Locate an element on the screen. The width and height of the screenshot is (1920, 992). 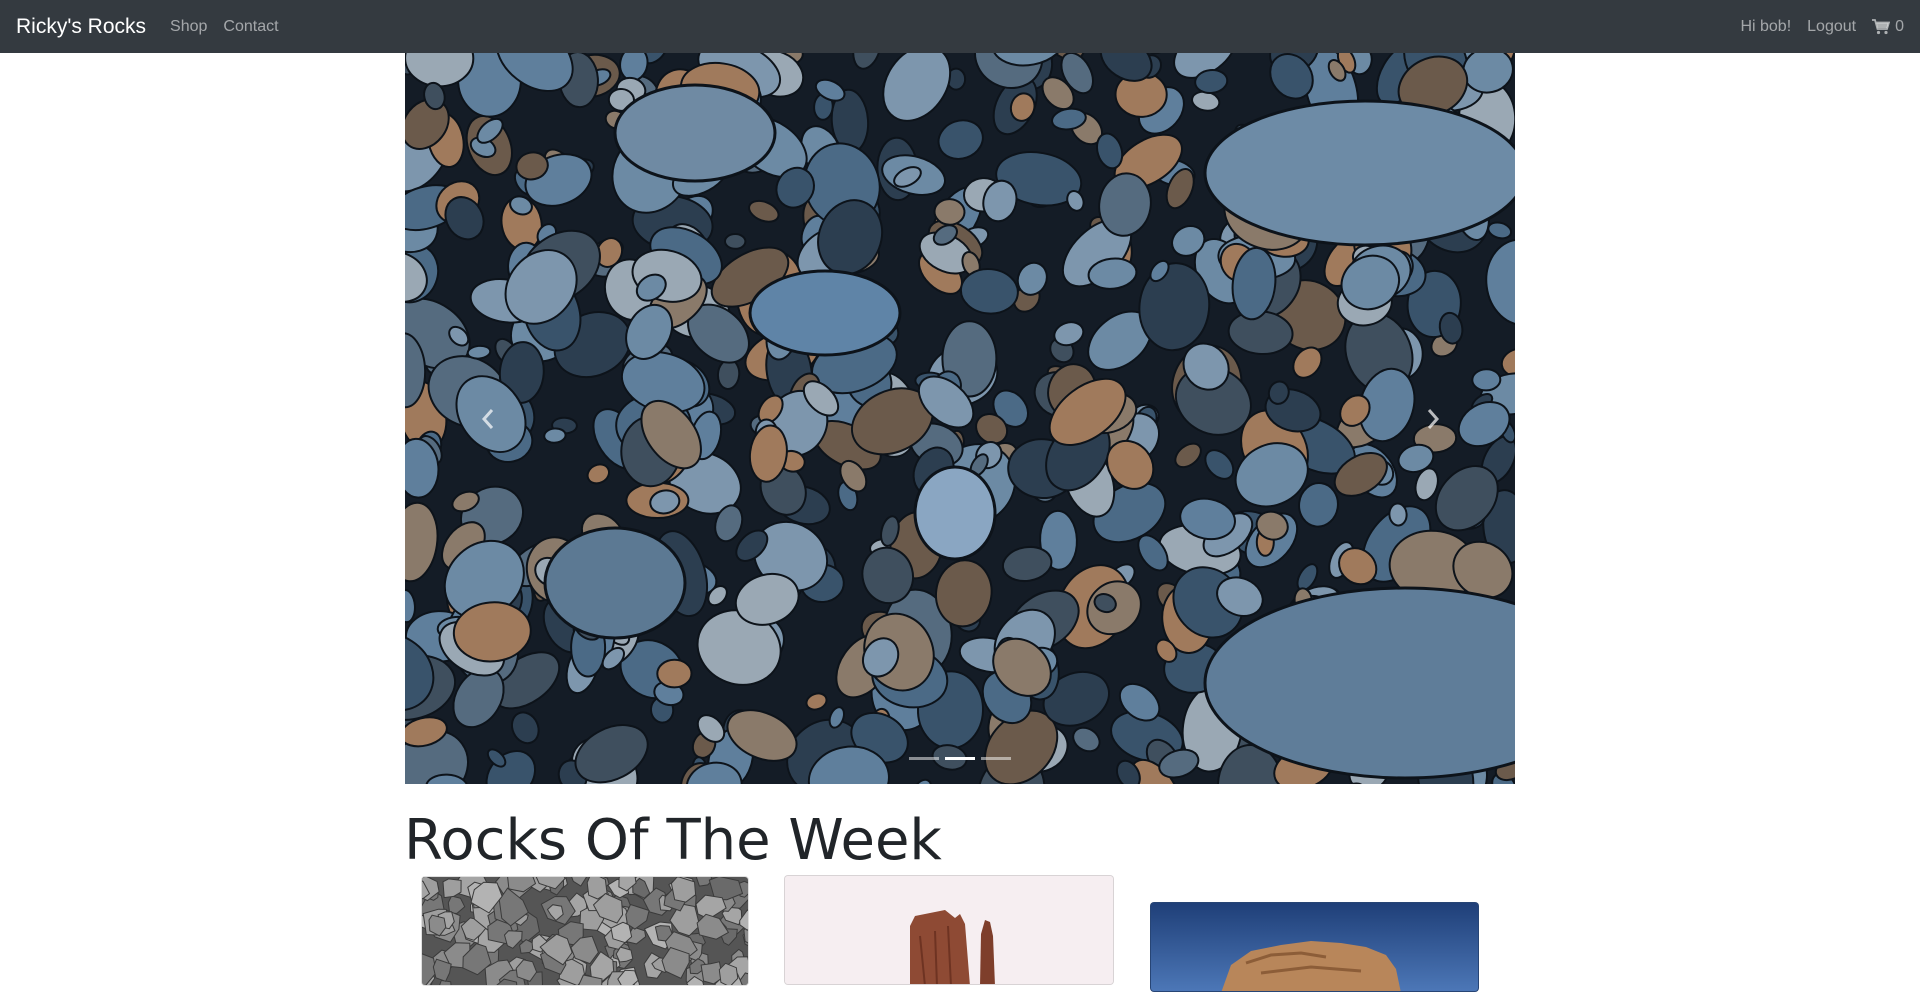
chevron-left-icon is located at coordinates (487, 418).